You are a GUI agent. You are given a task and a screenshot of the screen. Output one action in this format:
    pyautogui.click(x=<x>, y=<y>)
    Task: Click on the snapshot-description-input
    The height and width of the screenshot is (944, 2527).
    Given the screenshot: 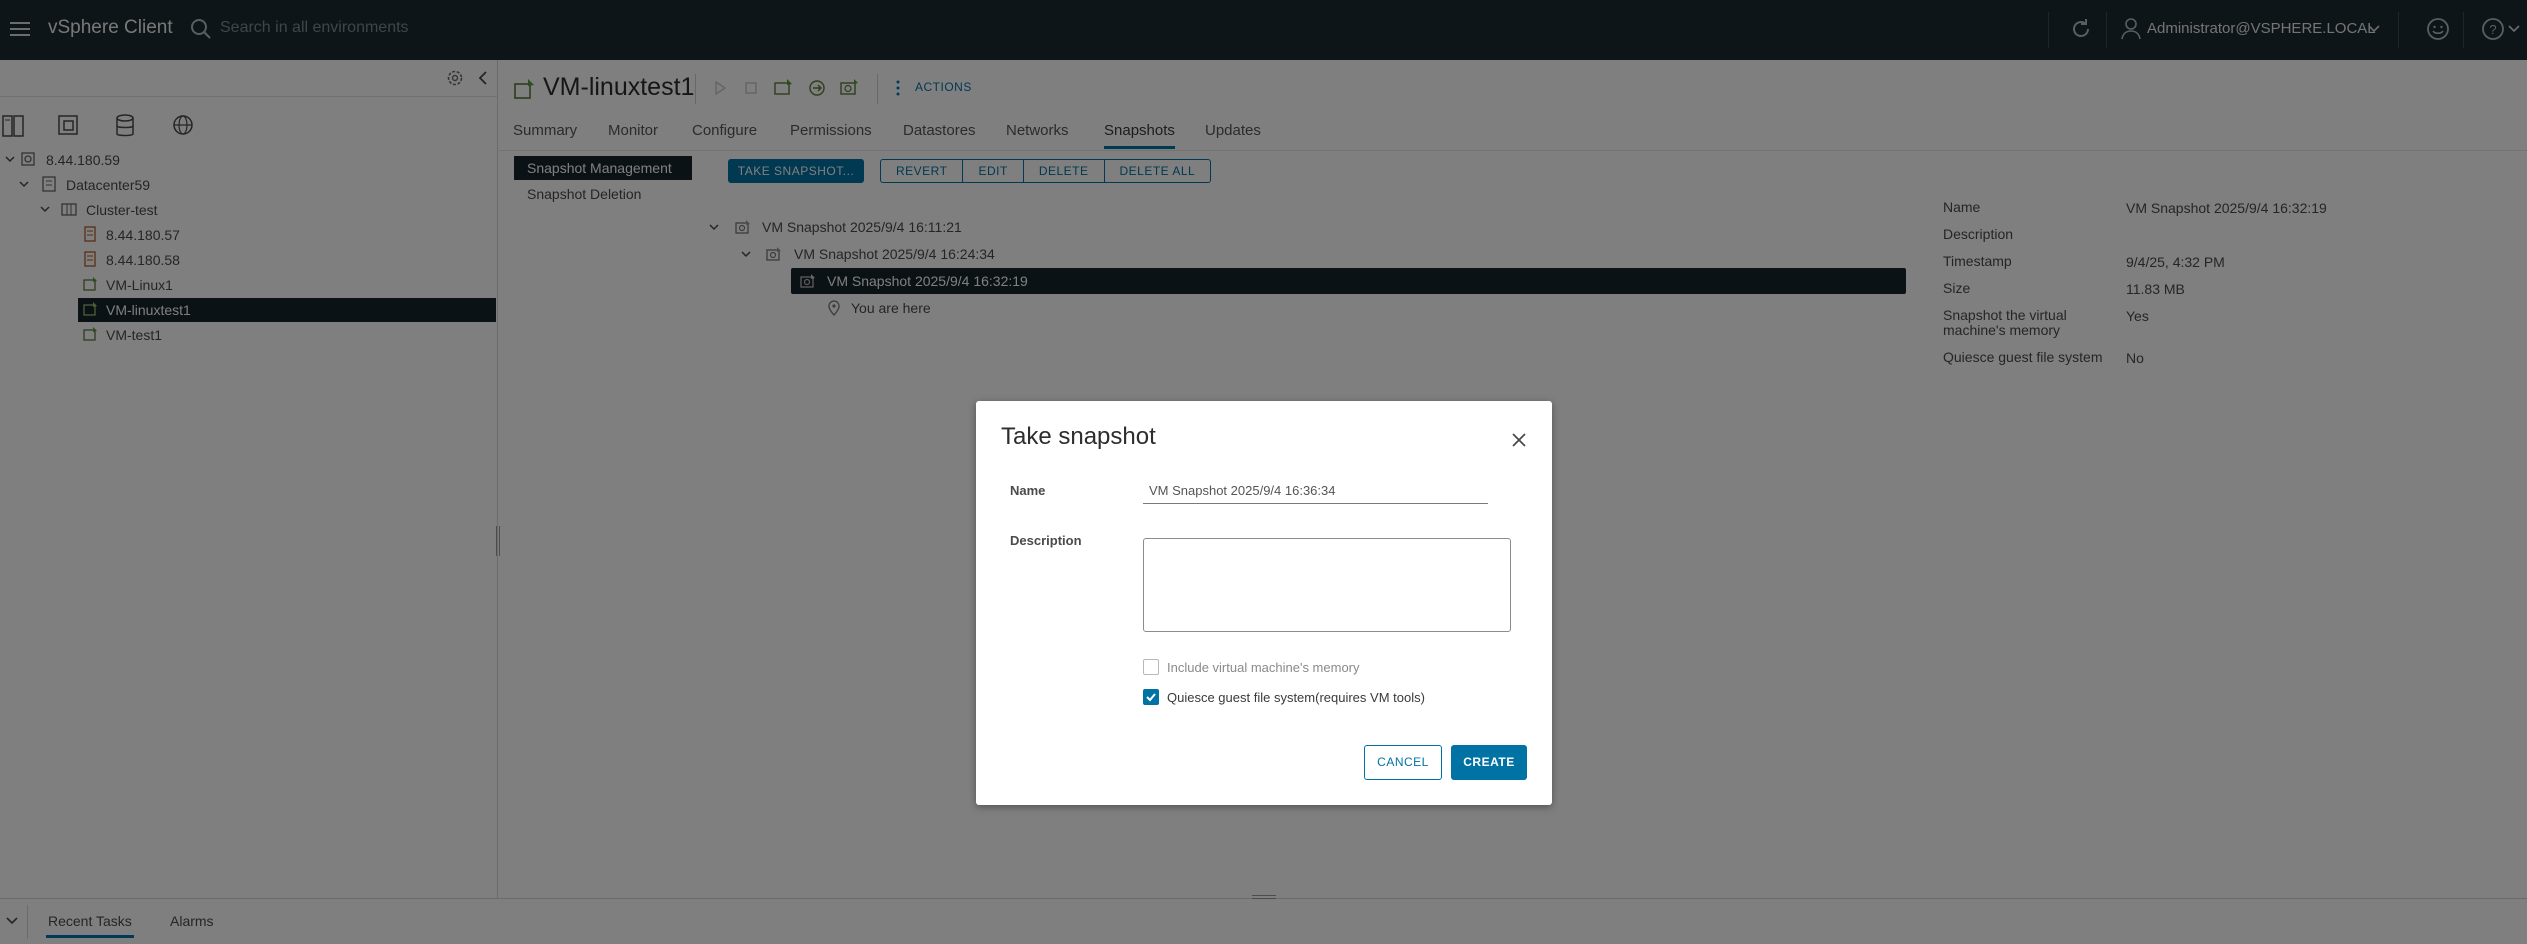 What is the action you would take?
    pyautogui.click(x=1327, y=585)
    